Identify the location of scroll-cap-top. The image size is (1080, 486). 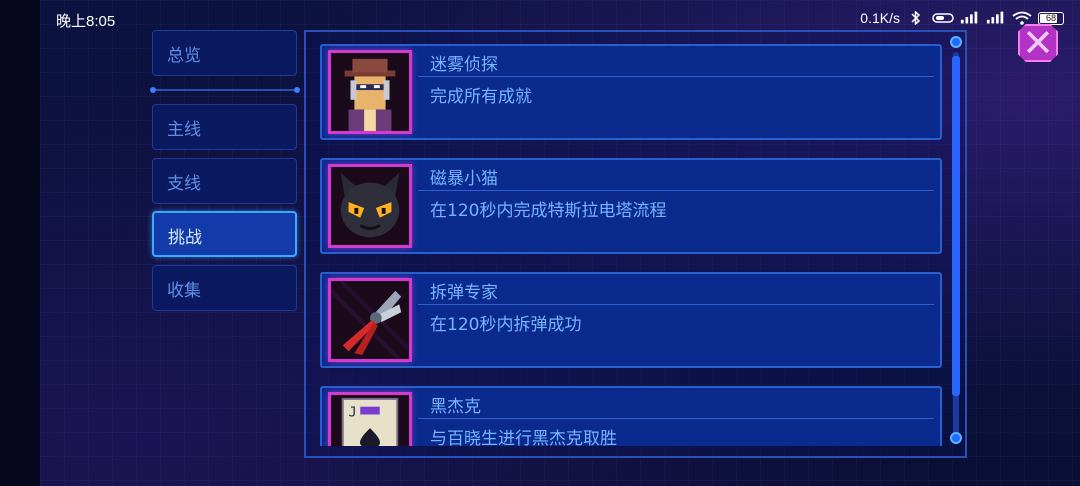
(956, 42).